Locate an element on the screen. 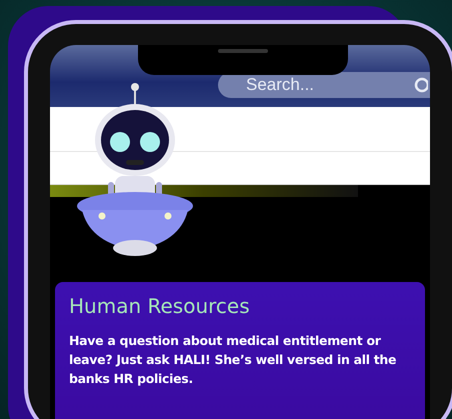 The image size is (452, 419). card-title: Human Resources is located at coordinates (160, 306).